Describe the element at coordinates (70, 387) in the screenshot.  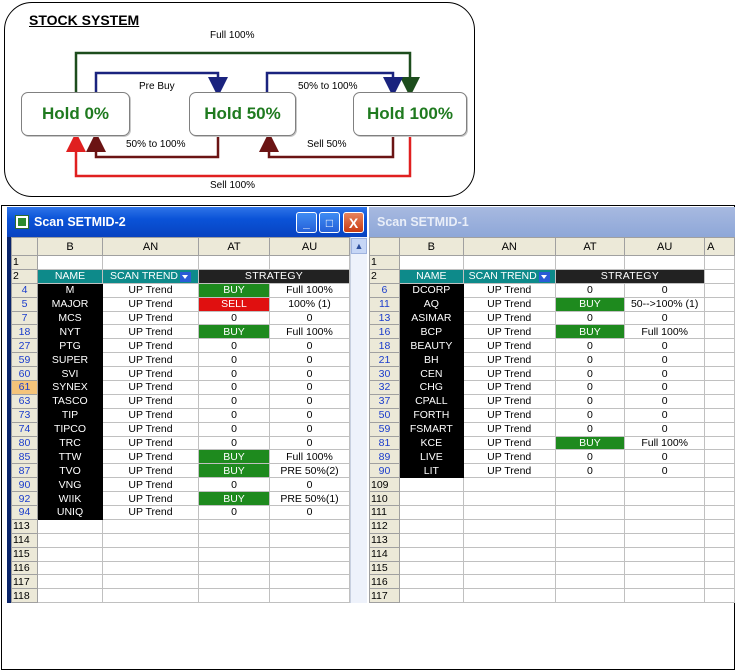
I see `stock-name-cell: SYNEX` at that location.